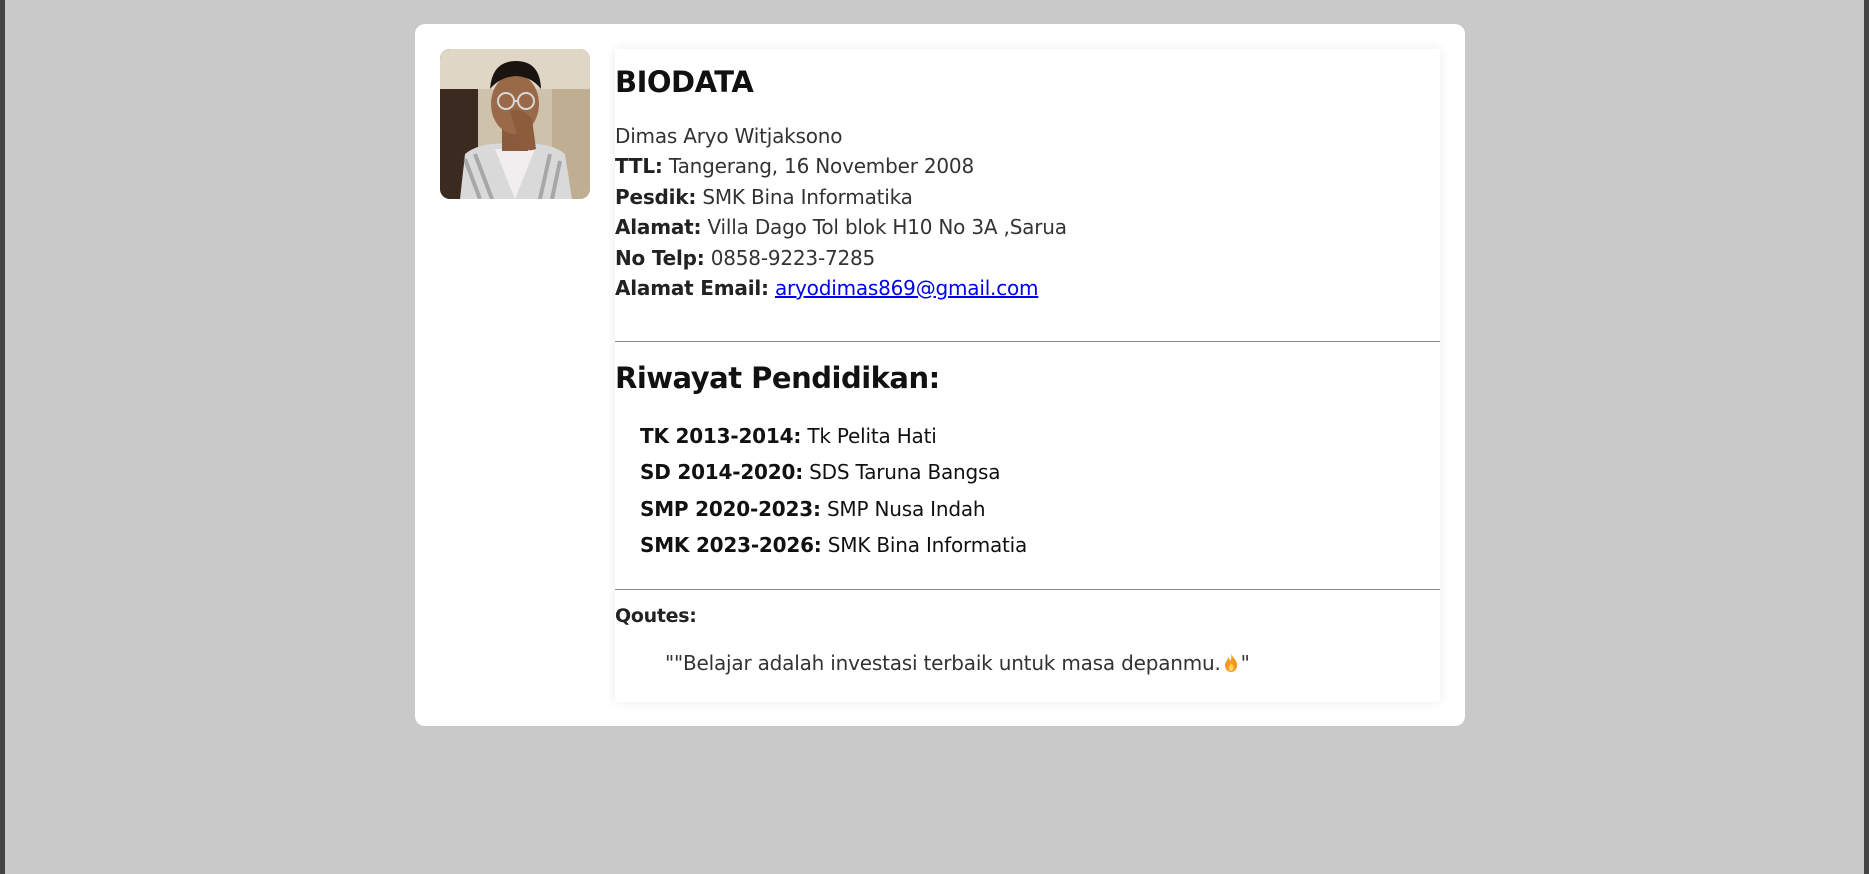  Describe the element at coordinates (905, 472) in the screenshot. I see `education-item-value: SDS Taruna Bangsa` at that location.